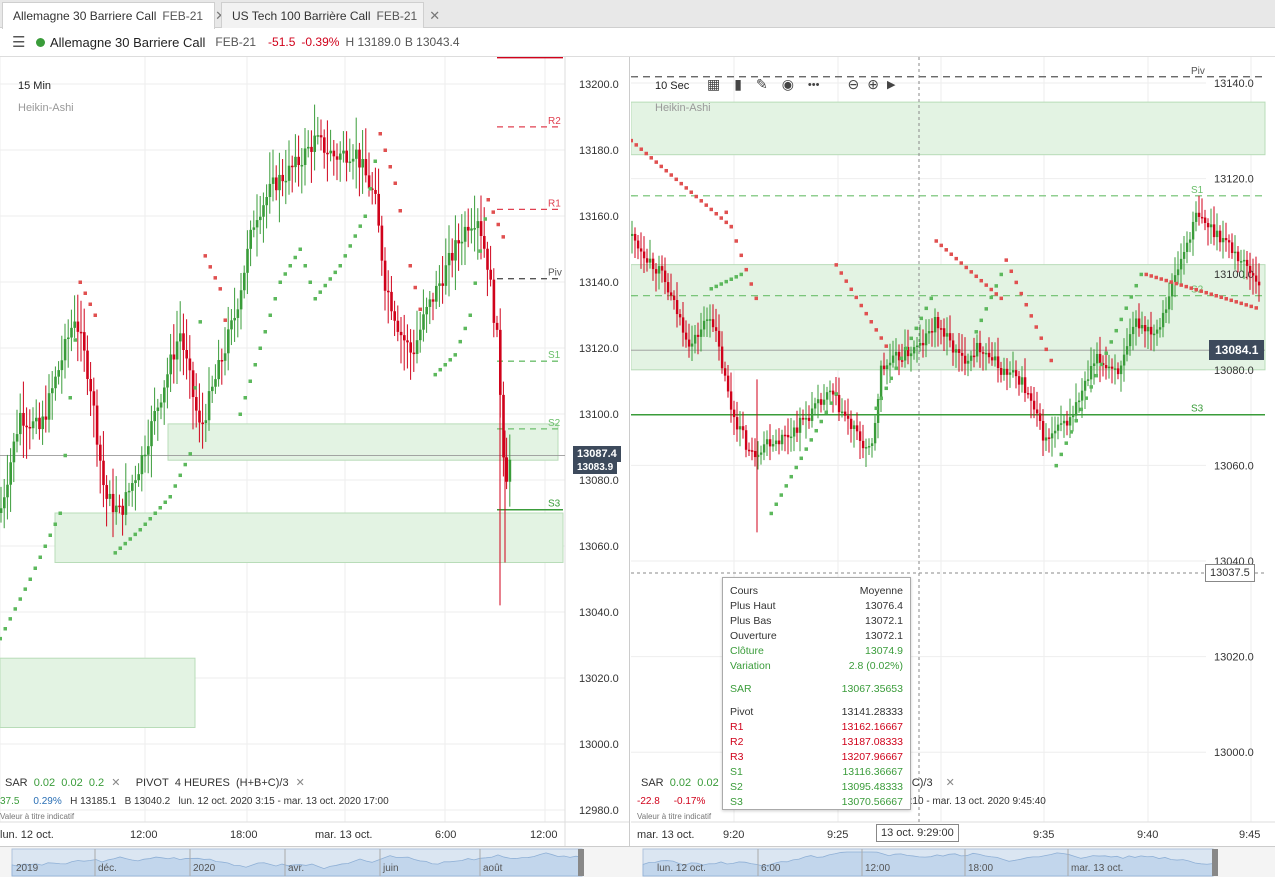 The width and height of the screenshot is (1275, 877). What do you see at coordinates (434, 16) in the screenshot?
I see `close-icon: ✕` at bounding box center [434, 16].